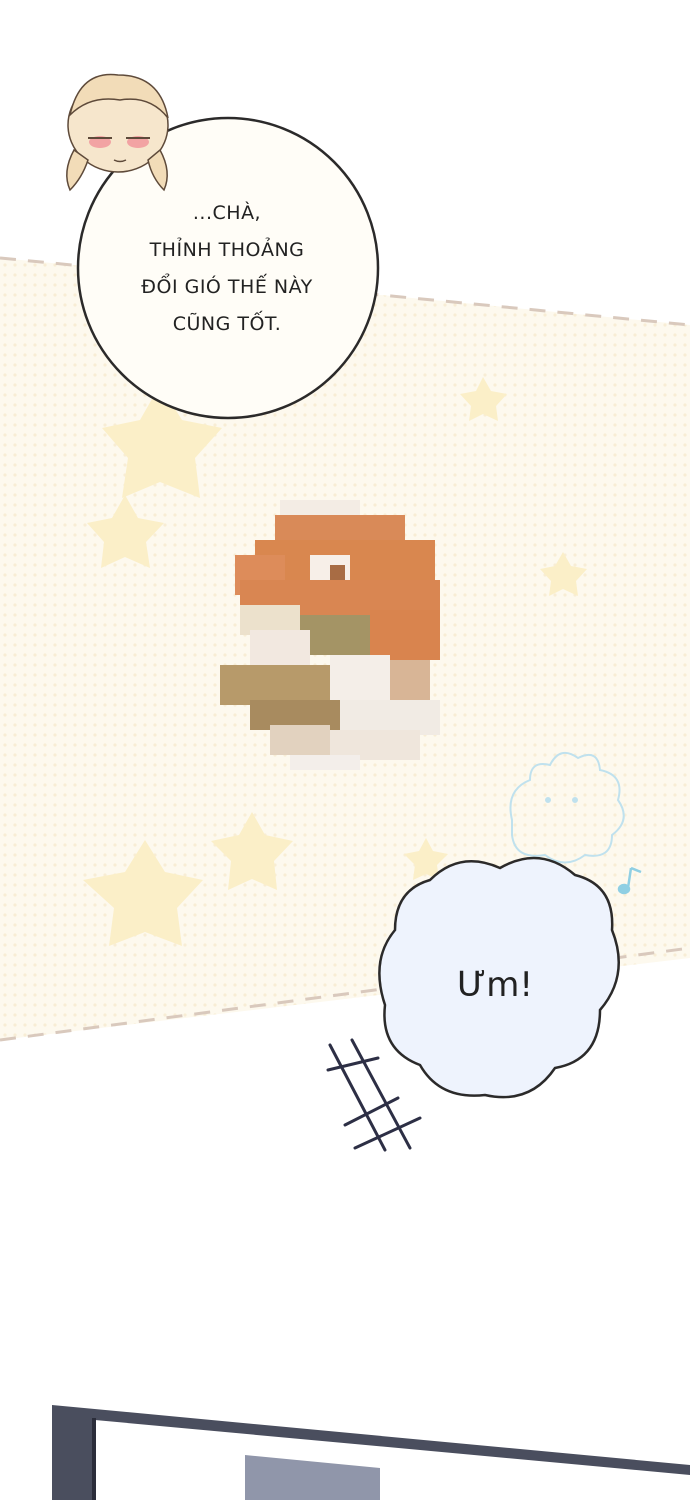  What do you see at coordinates (227, 287) in the screenshot?
I see `speech-line: ĐỔI GIÓ THẾ NÀY` at bounding box center [227, 287].